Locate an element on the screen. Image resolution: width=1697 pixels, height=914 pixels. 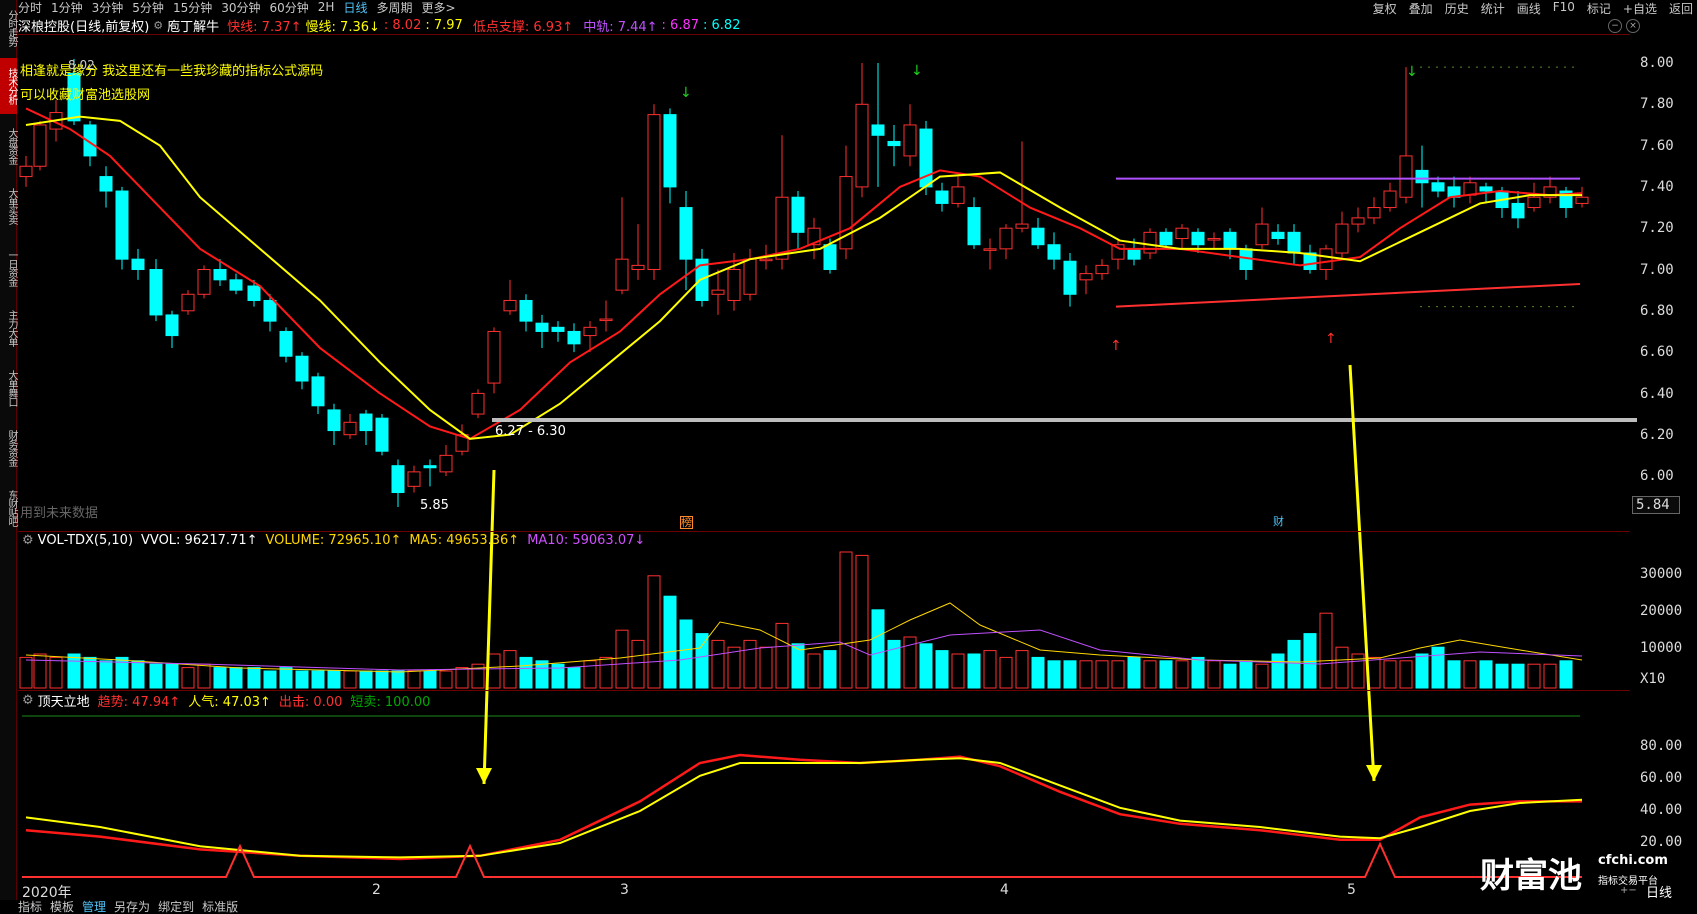
stats-button: 统计 is located at coordinates (1493, 8).